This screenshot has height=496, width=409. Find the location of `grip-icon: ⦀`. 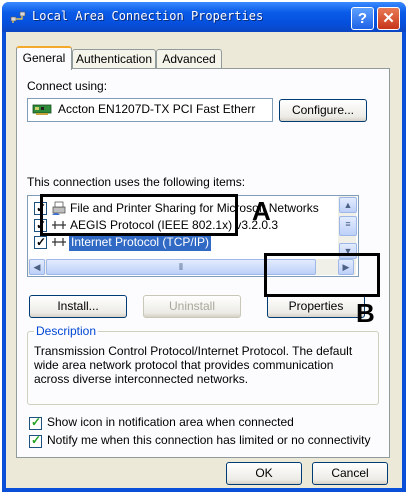

grip-icon: ⦀ is located at coordinates (181, 267).